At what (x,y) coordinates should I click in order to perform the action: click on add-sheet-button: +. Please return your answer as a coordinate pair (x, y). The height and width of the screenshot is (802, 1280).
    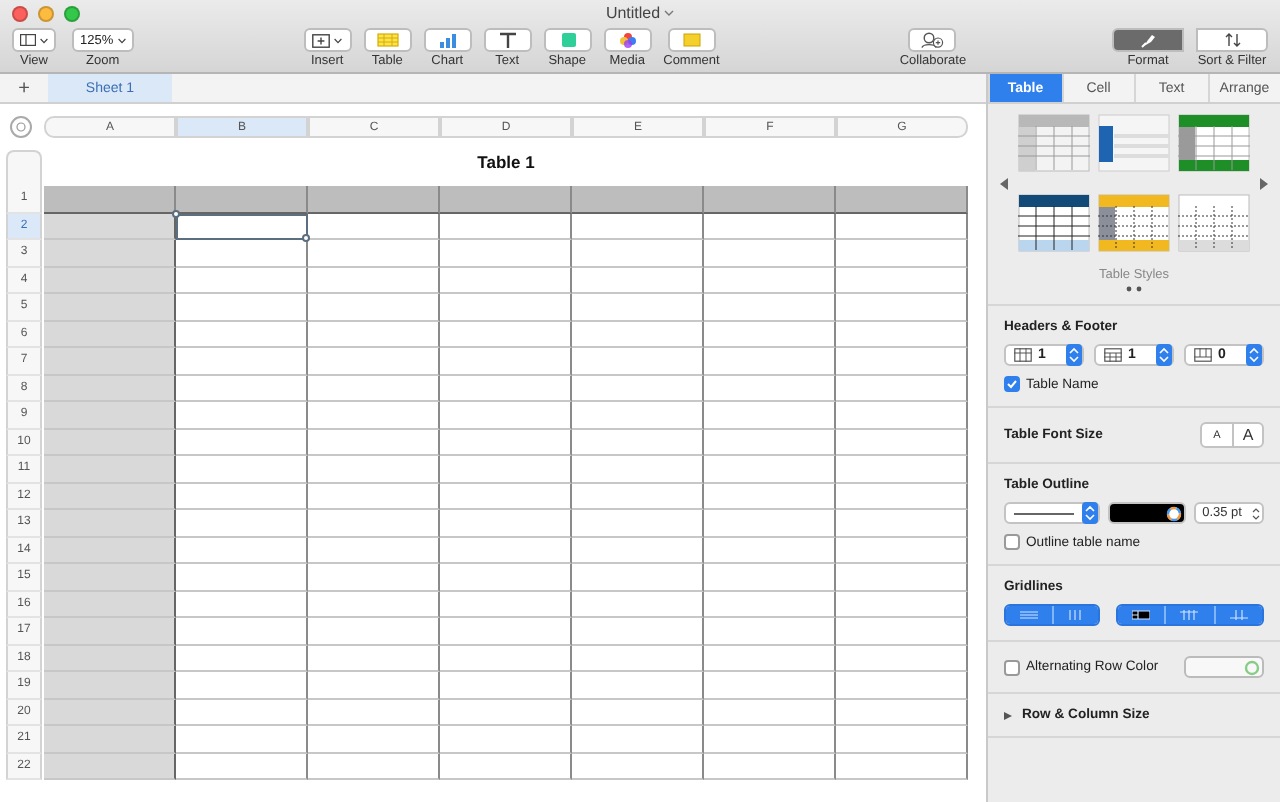
    Looking at the image, I should click on (24, 88).